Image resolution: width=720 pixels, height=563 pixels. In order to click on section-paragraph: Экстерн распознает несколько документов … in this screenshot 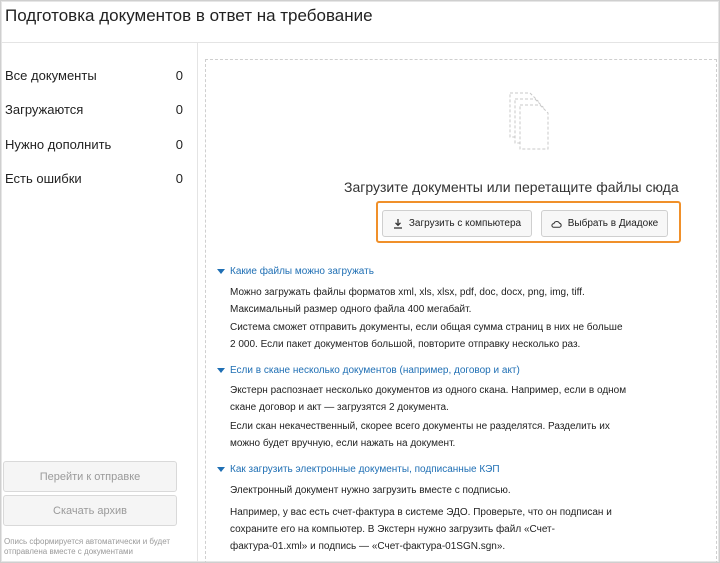, I will do `click(428, 399)`.